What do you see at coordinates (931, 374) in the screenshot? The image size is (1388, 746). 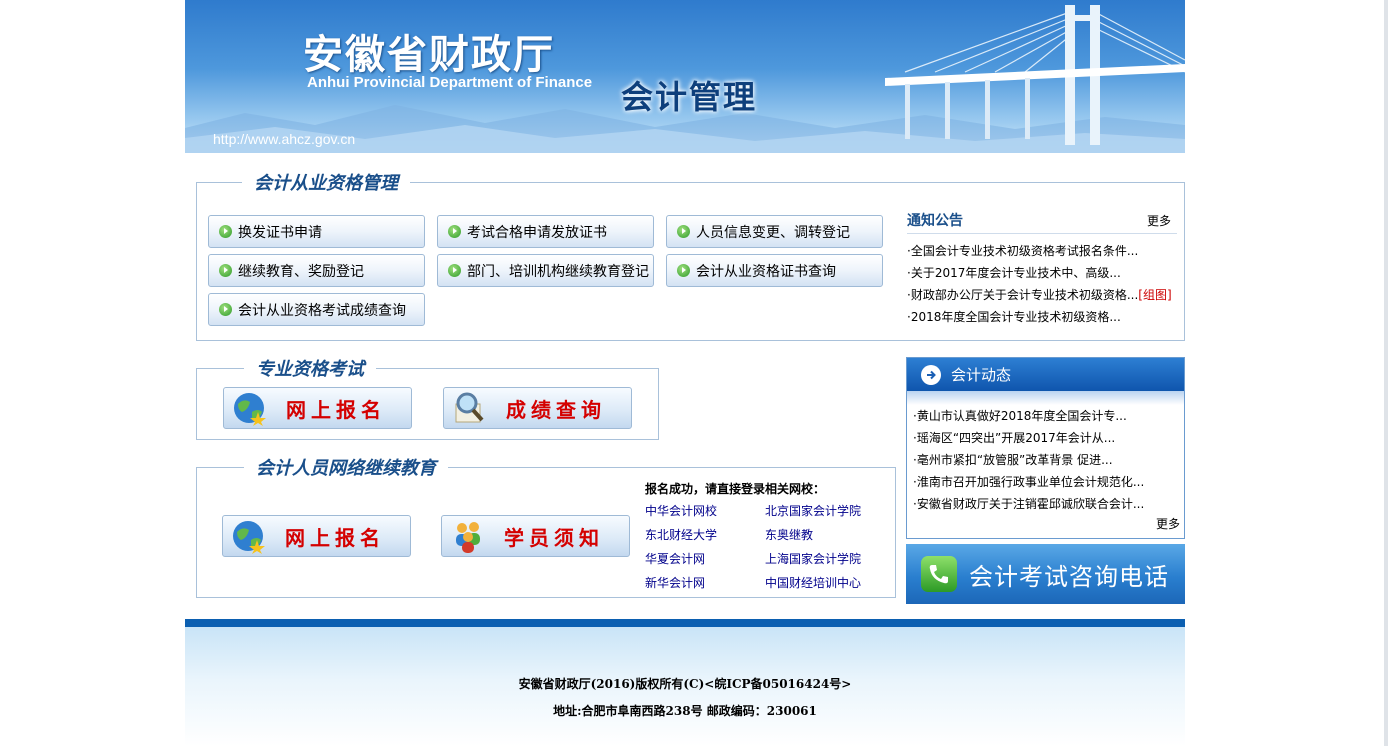 I see `arrow-right-icon` at bounding box center [931, 374].